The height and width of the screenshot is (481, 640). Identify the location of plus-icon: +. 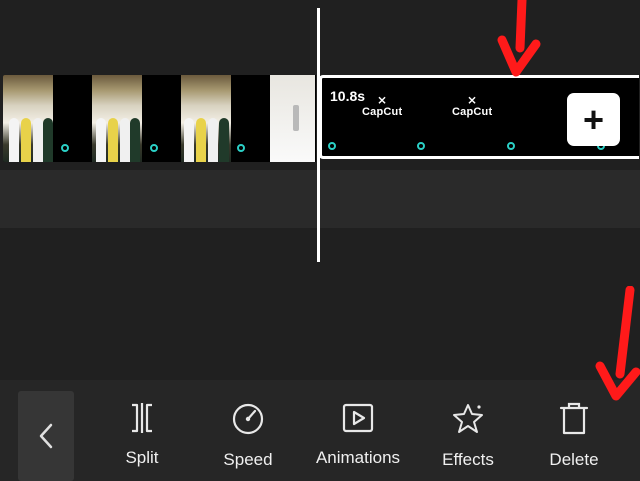
(593, 119).